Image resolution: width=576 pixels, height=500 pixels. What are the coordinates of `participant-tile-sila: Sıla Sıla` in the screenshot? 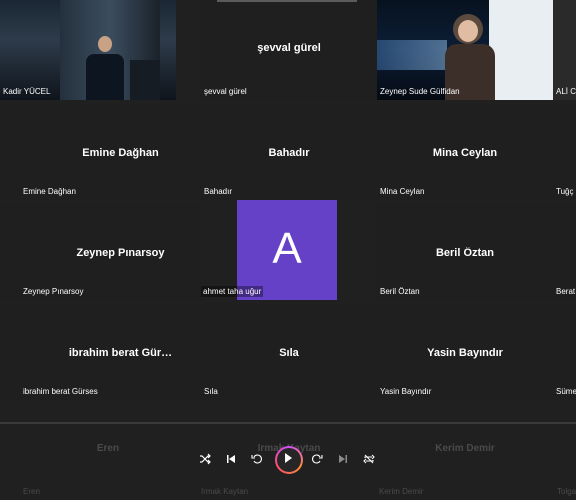 It's located at (289, 352).